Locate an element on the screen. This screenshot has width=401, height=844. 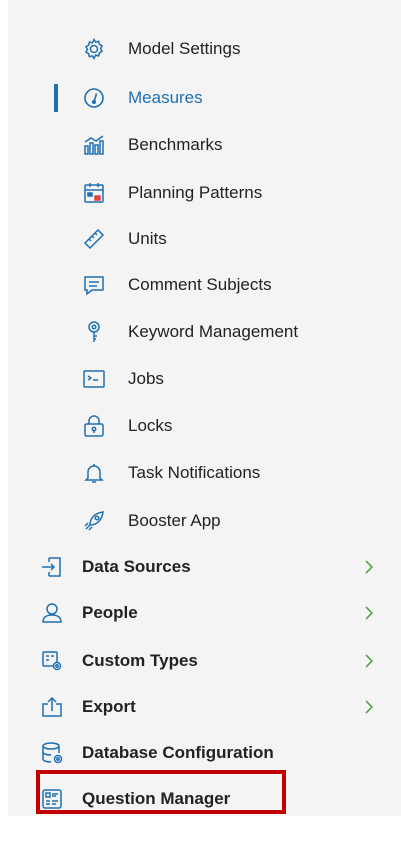
nav-item-label: Model Settings is located at coordinates (184, 48).